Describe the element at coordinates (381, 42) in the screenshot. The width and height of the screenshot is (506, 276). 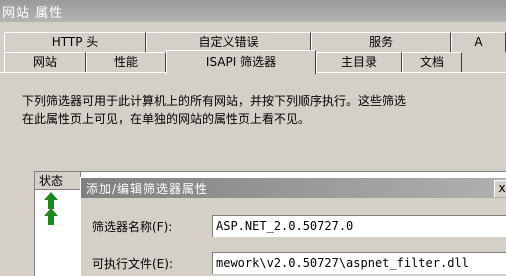
I see `tab-service: 服务` at that location.